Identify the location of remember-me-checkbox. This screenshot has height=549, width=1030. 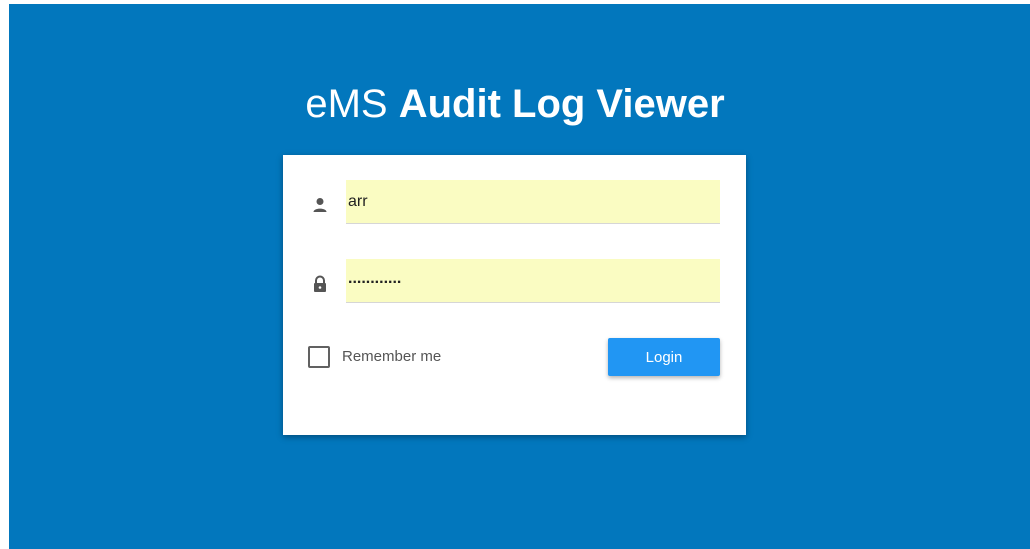
(319, 357).